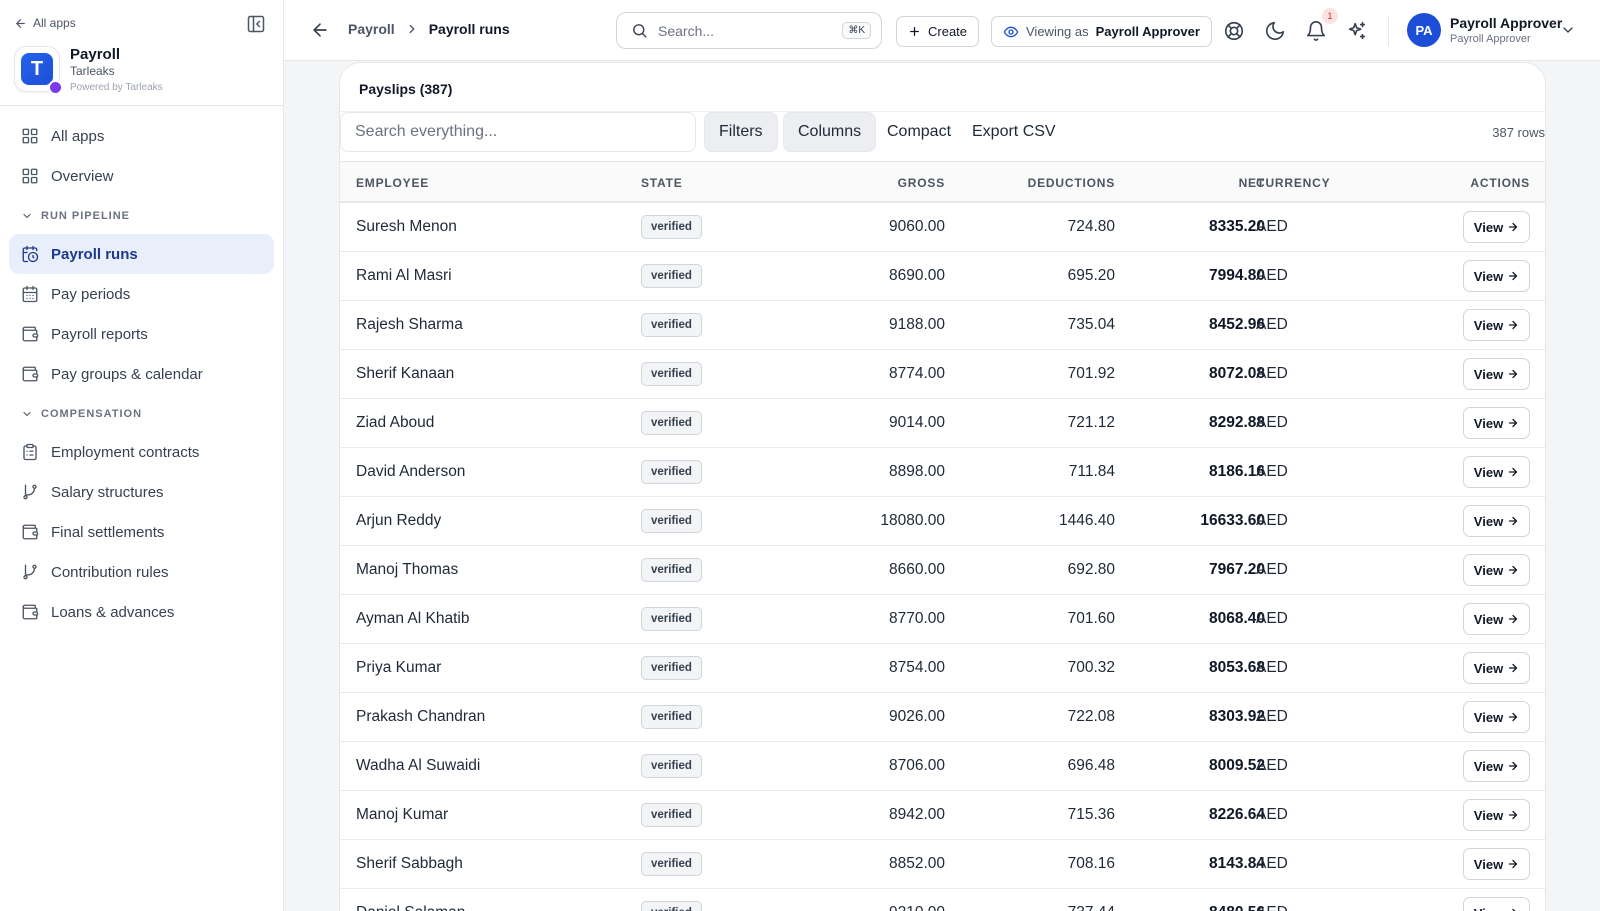 Image resolution: width=1600 pixels, height=911 pixels. What do you see at coordinates (30, 254) in the screenshot?
I see `calendar-clock-icon` at bounding box center [30, 254].